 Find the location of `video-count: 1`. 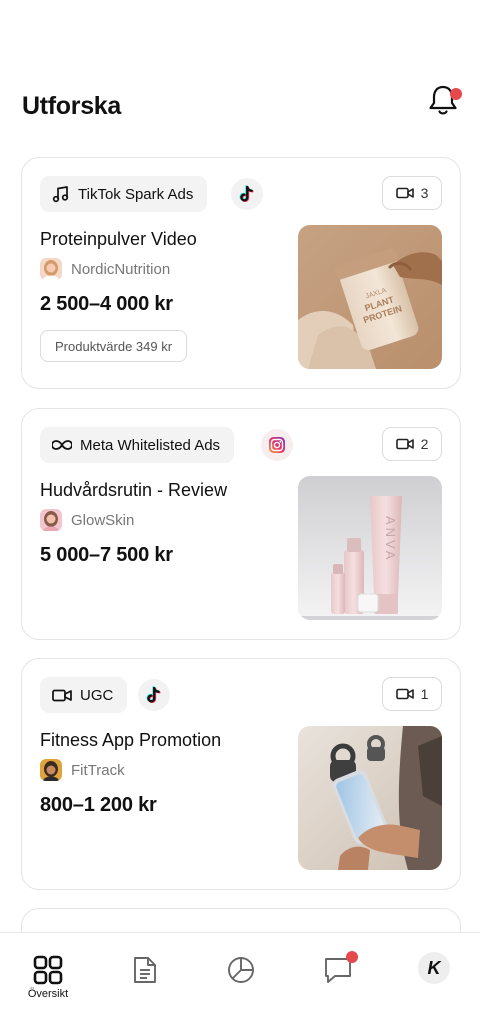

video-count: 1 is located at coordinates (424, 694).